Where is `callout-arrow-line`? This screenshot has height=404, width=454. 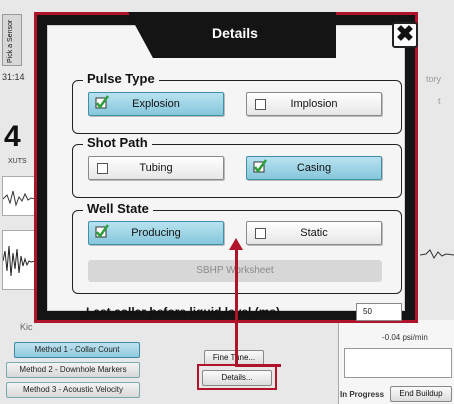 callout-arrow-line is located at coordinates (236, 307).